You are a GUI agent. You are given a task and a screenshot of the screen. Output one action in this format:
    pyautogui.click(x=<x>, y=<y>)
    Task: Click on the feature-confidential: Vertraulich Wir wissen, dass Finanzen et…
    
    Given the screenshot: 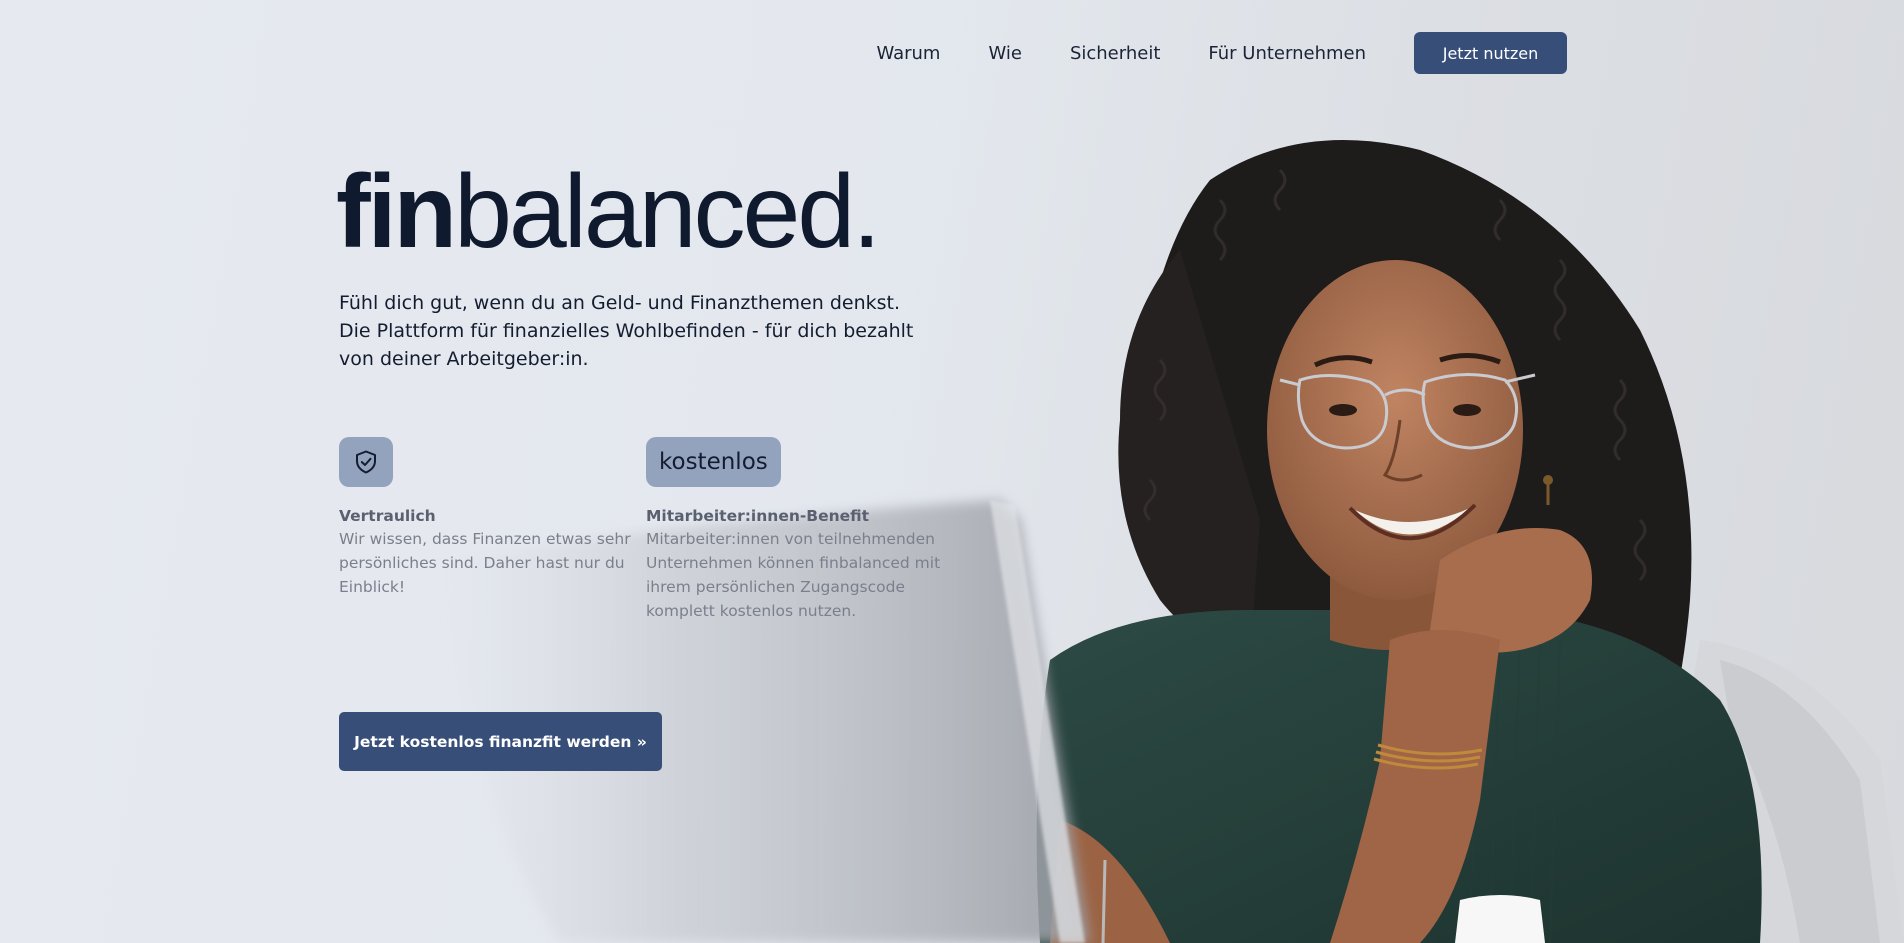 What is the action you would take?
    pyautogui.click(x=485, y=518)
    